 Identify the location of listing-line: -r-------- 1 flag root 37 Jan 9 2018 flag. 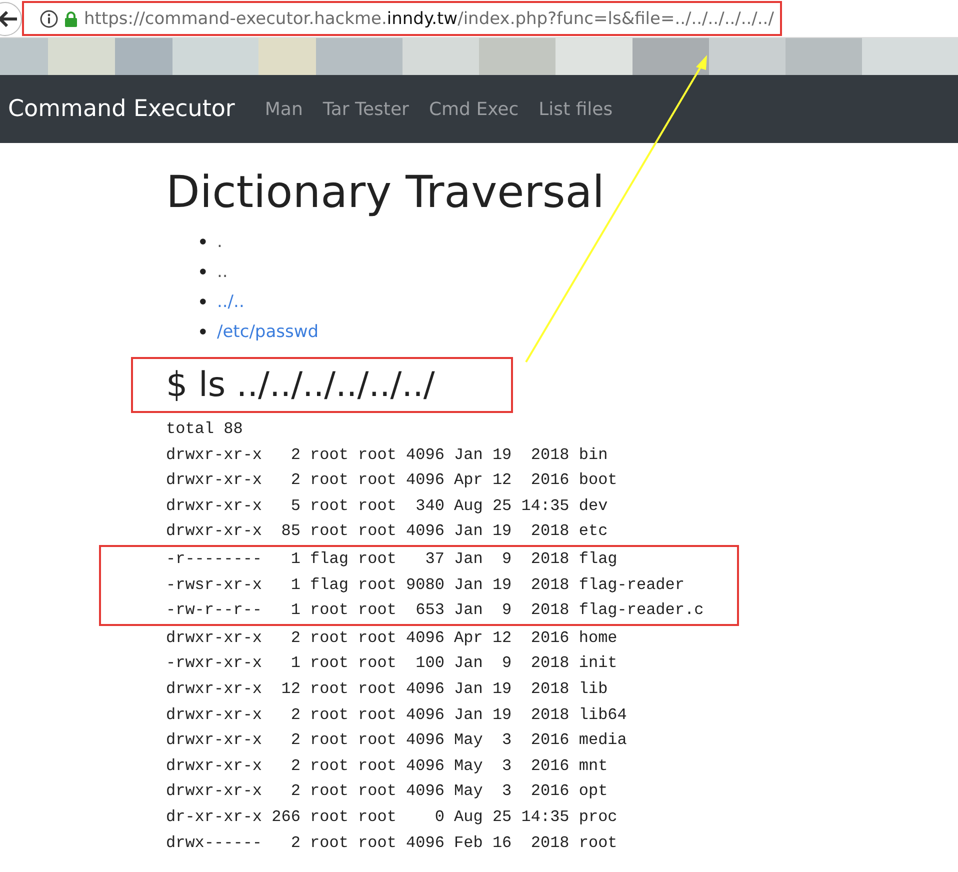
(392, 559).